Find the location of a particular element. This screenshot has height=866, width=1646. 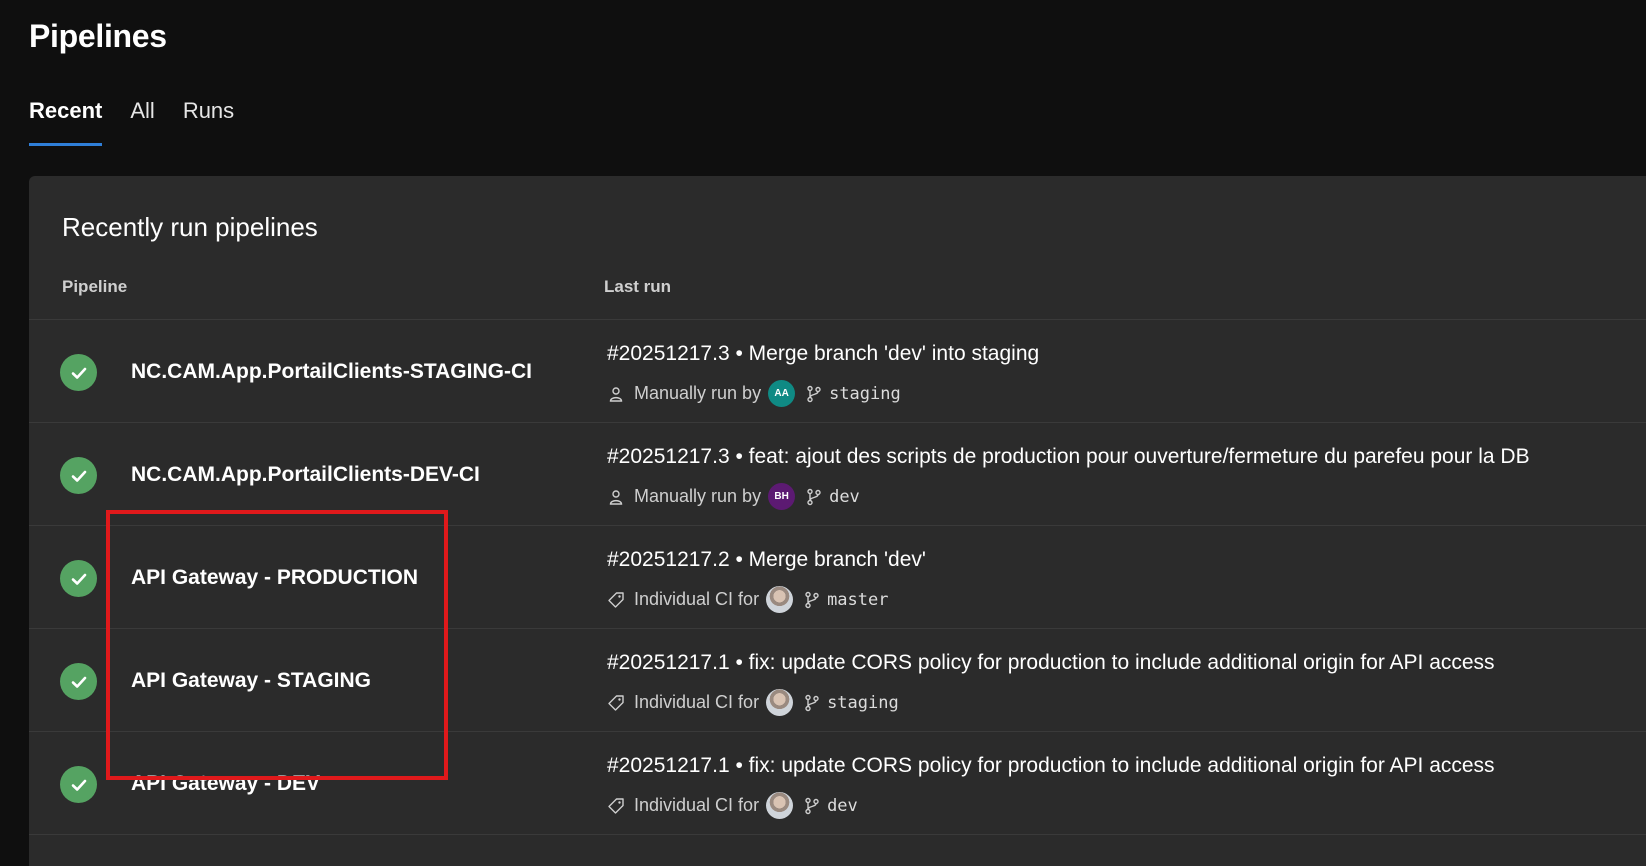

pipeline-name-link: API Gateway - STAGING is located at coordinates (251, 681).